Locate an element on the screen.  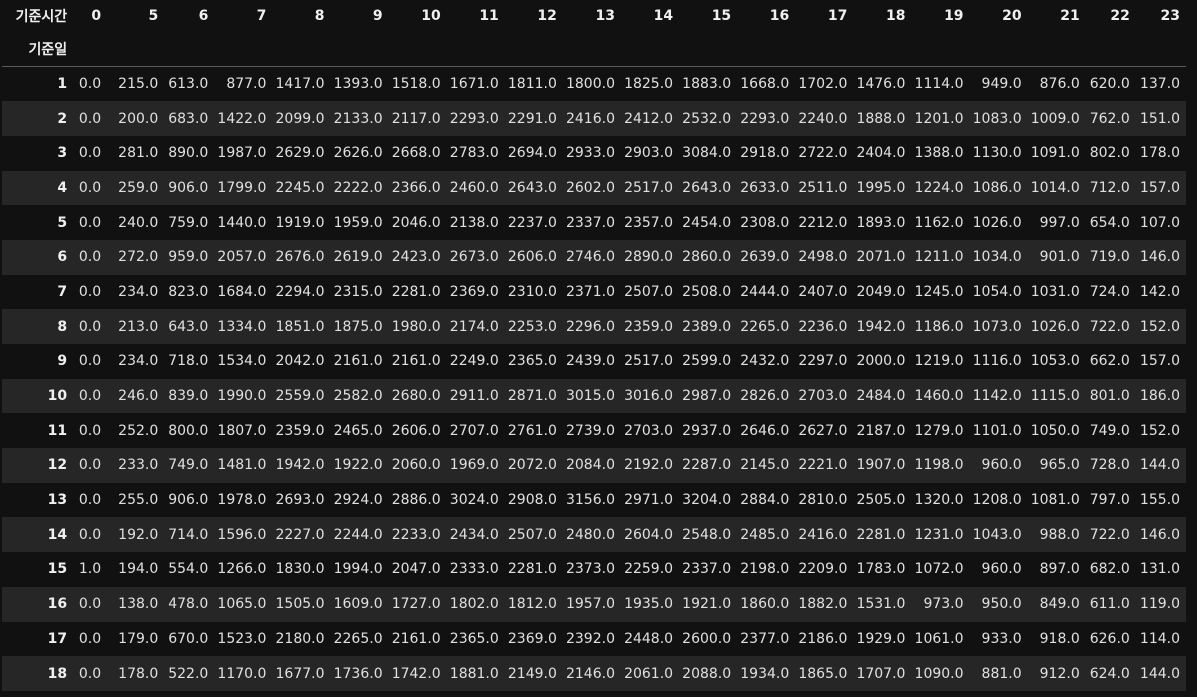
table-cell: 2886.0 is located at coordinates (416, 500).